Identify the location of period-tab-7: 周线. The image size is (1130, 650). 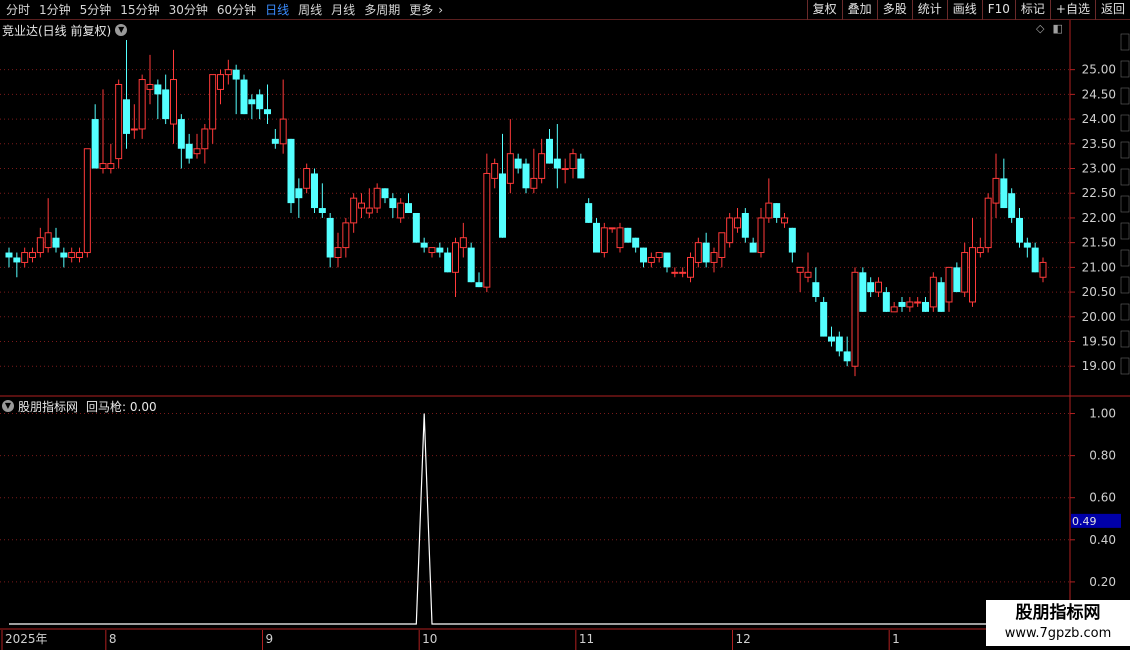
(310, 10).